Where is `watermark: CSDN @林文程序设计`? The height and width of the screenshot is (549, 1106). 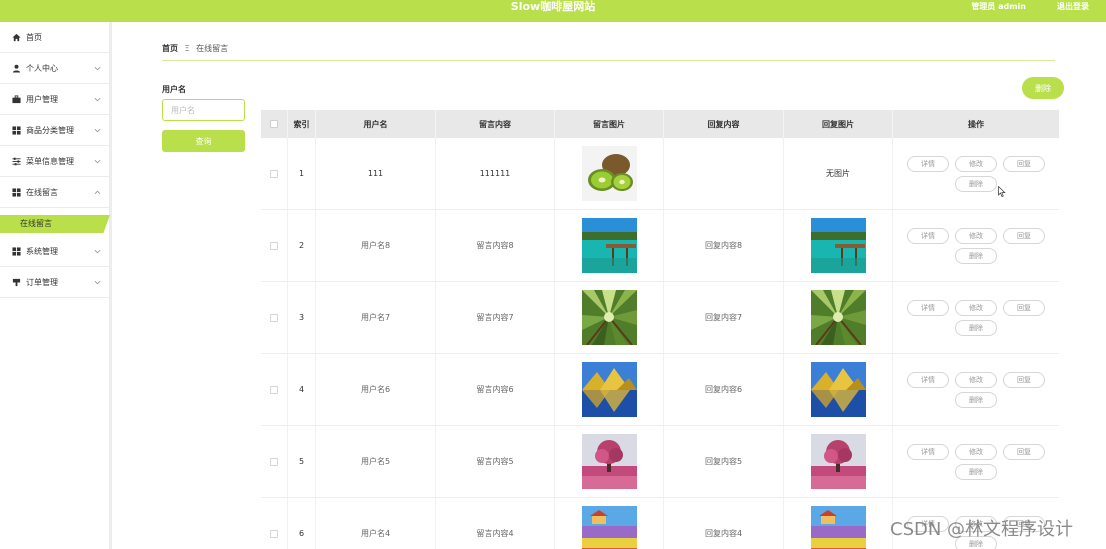 watermark: CSDN @林文程序设计 is located at coordinates (982, 529).